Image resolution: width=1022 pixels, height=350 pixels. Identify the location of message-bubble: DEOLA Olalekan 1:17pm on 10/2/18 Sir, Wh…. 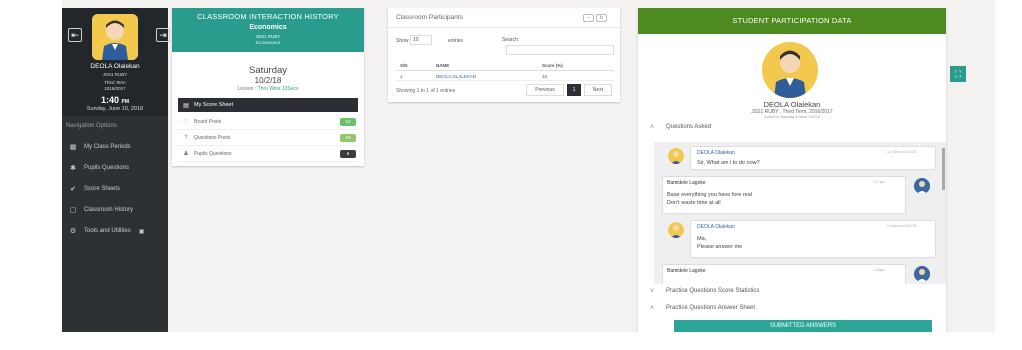
(813, 158).